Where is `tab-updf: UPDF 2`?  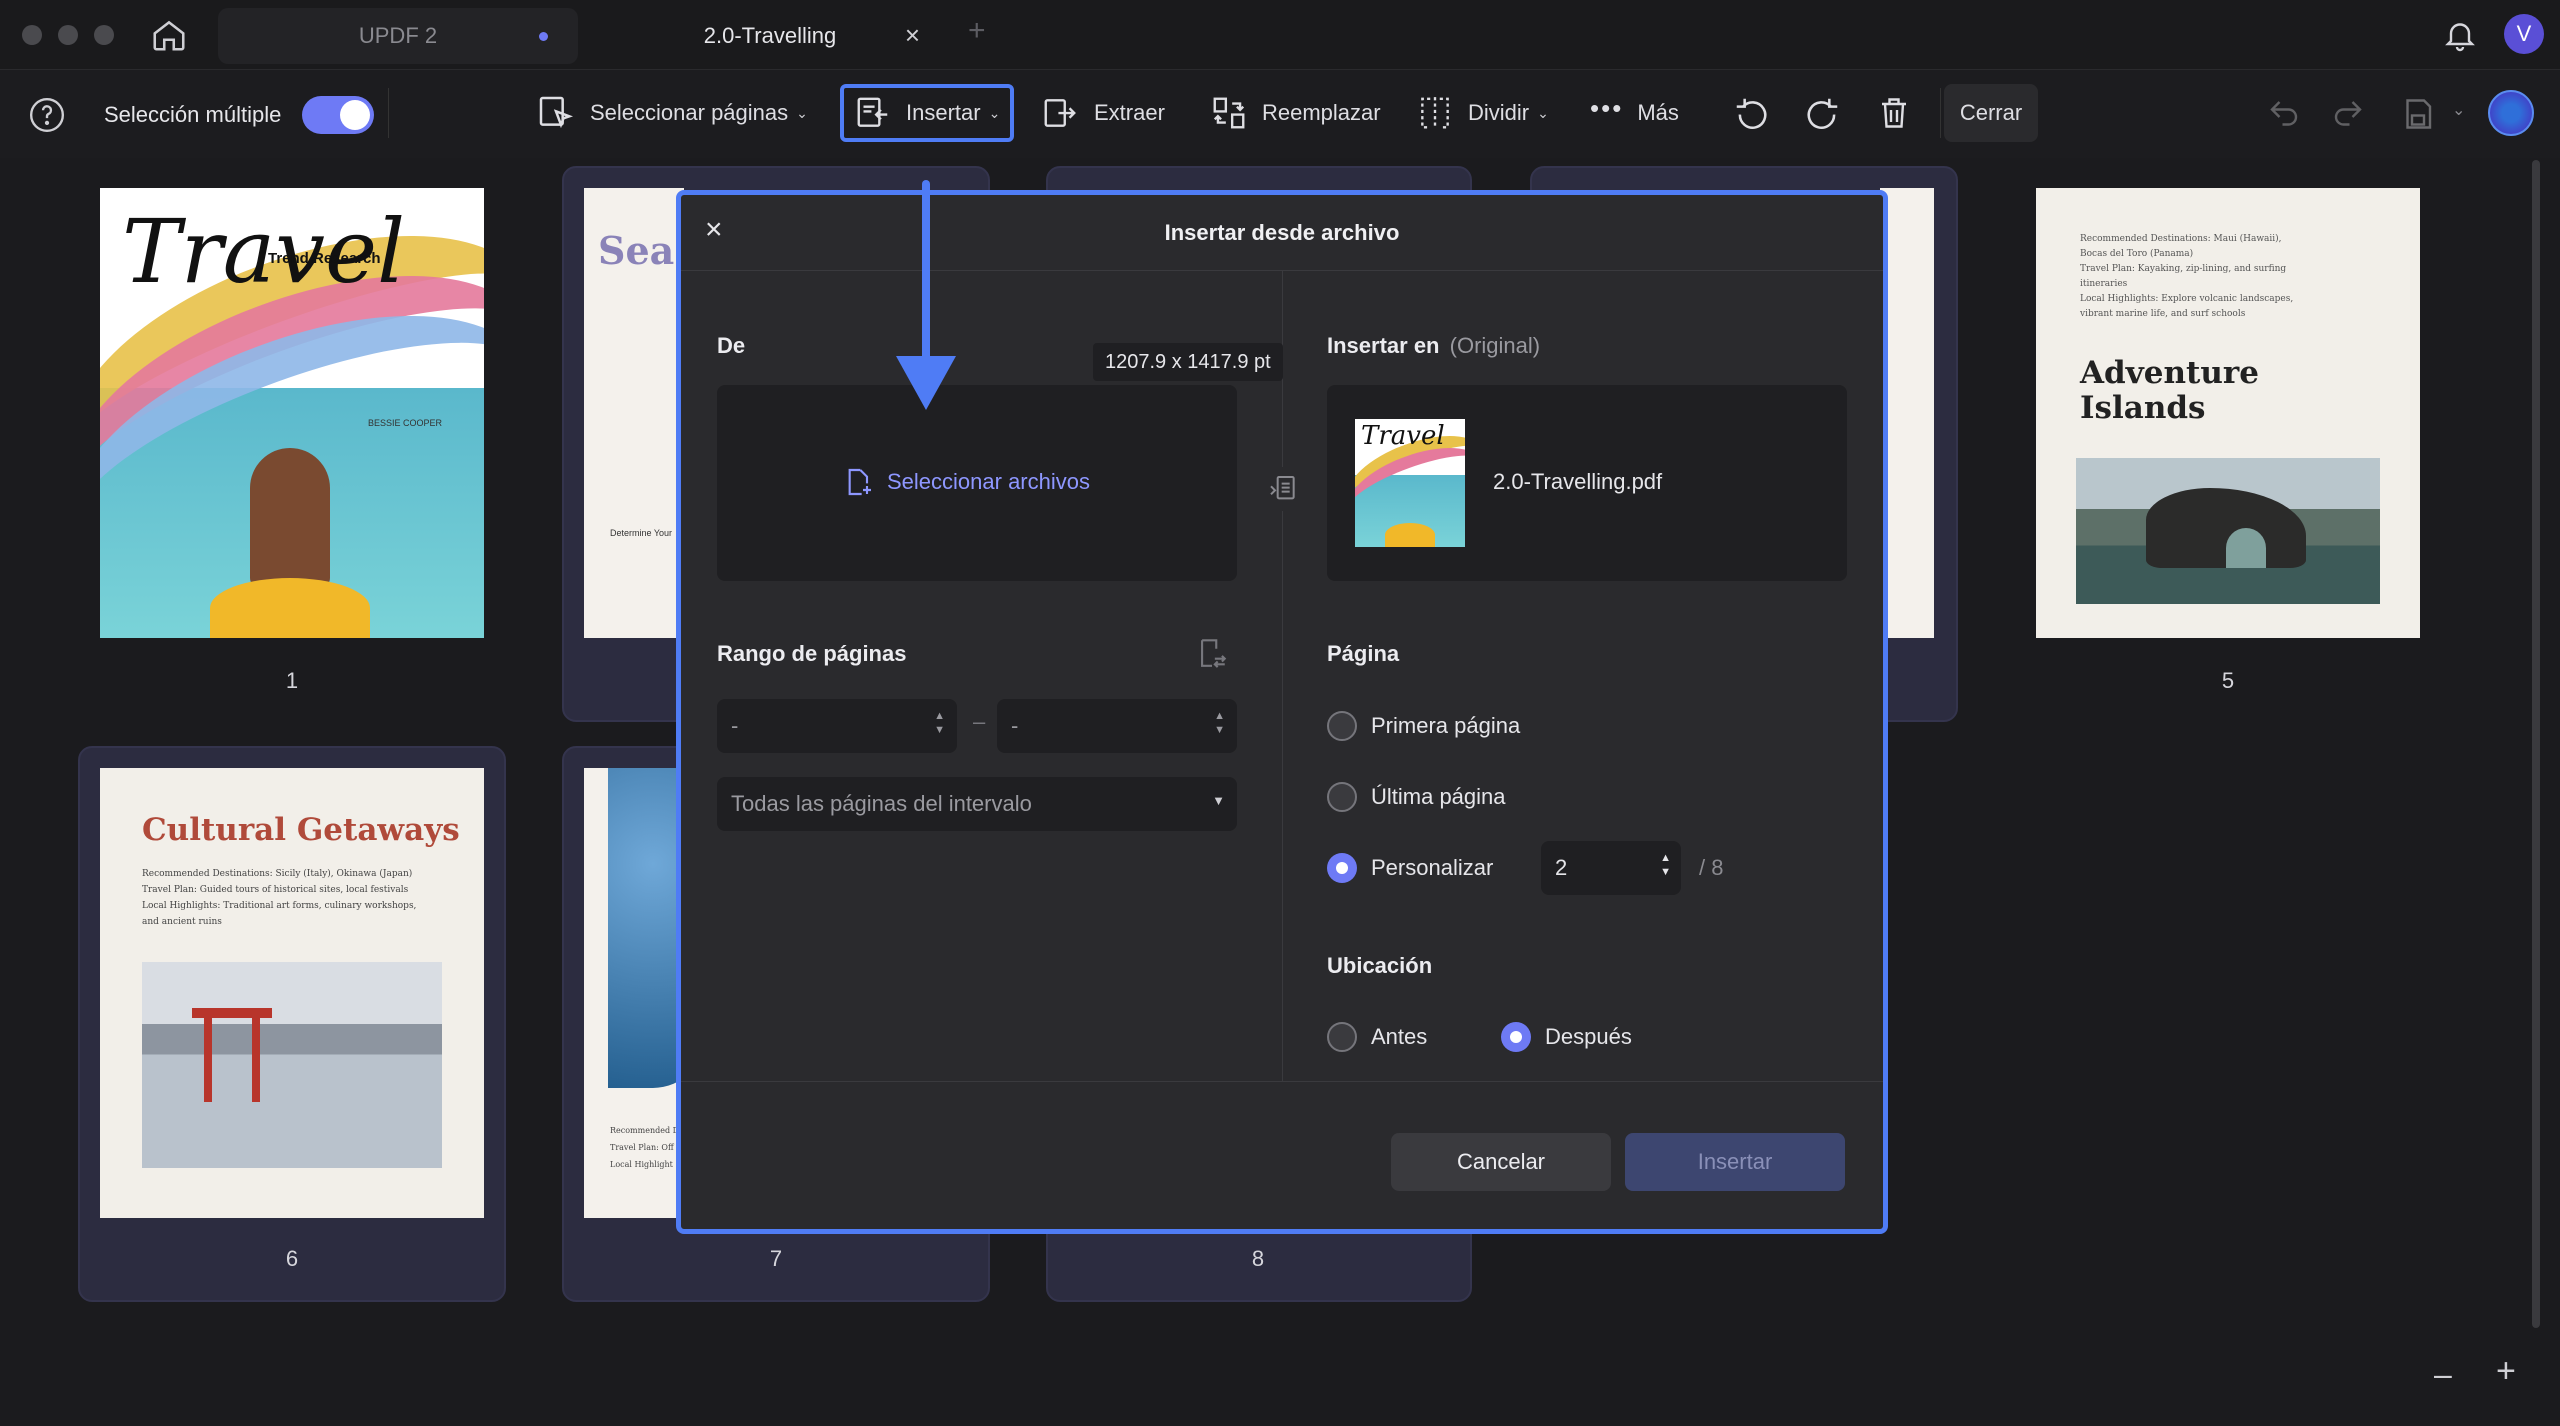 tab-updf: UPDF 2 is located at coordinates (398, 36).